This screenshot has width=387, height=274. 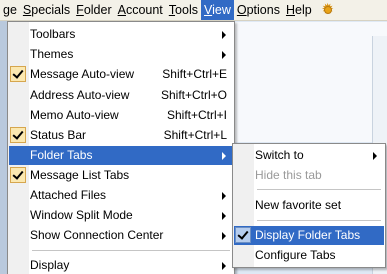 I want to click on menu-item-show-connection-center: Show Connection Center, so click(x=121, y=235).